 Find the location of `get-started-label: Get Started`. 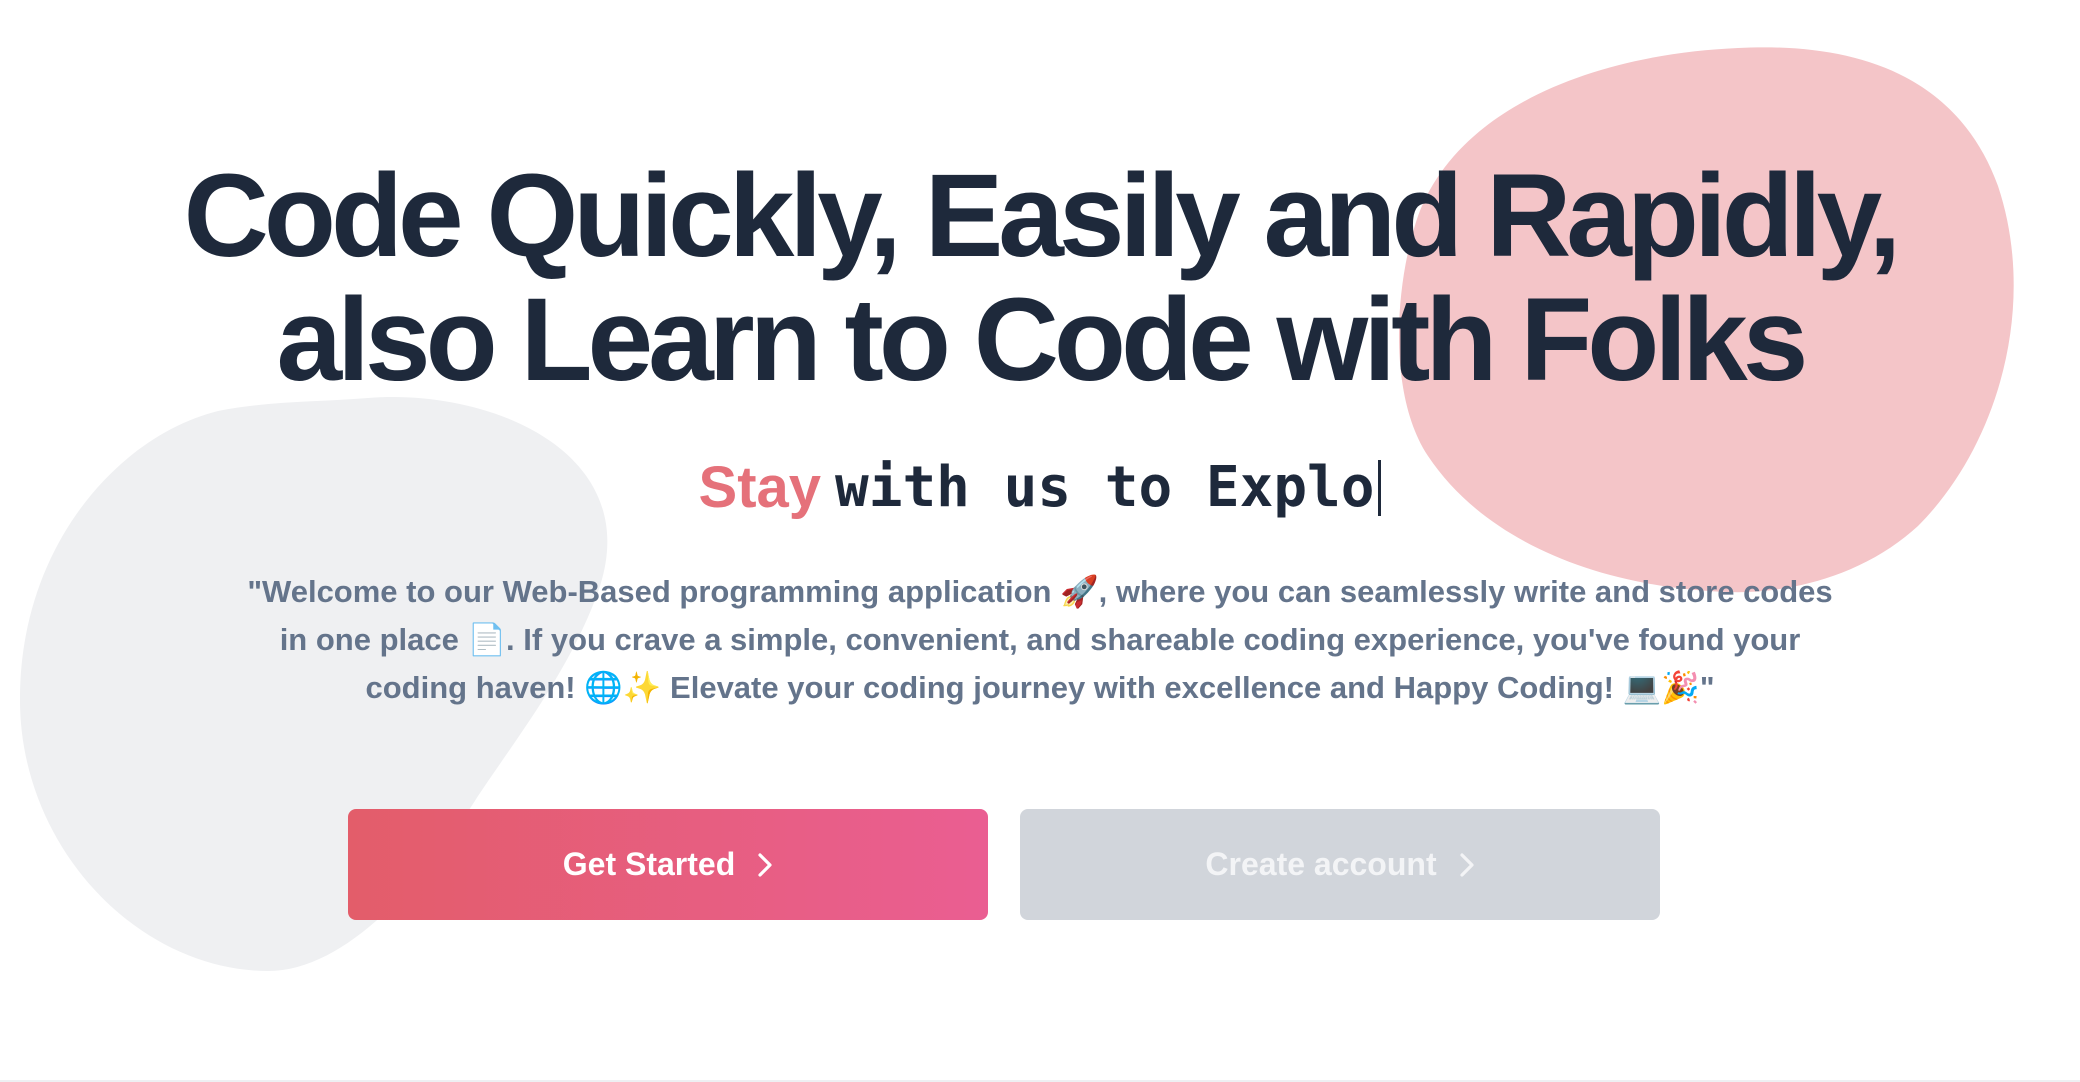

get-started-label: Get Started is located at coordinates (649, 864).